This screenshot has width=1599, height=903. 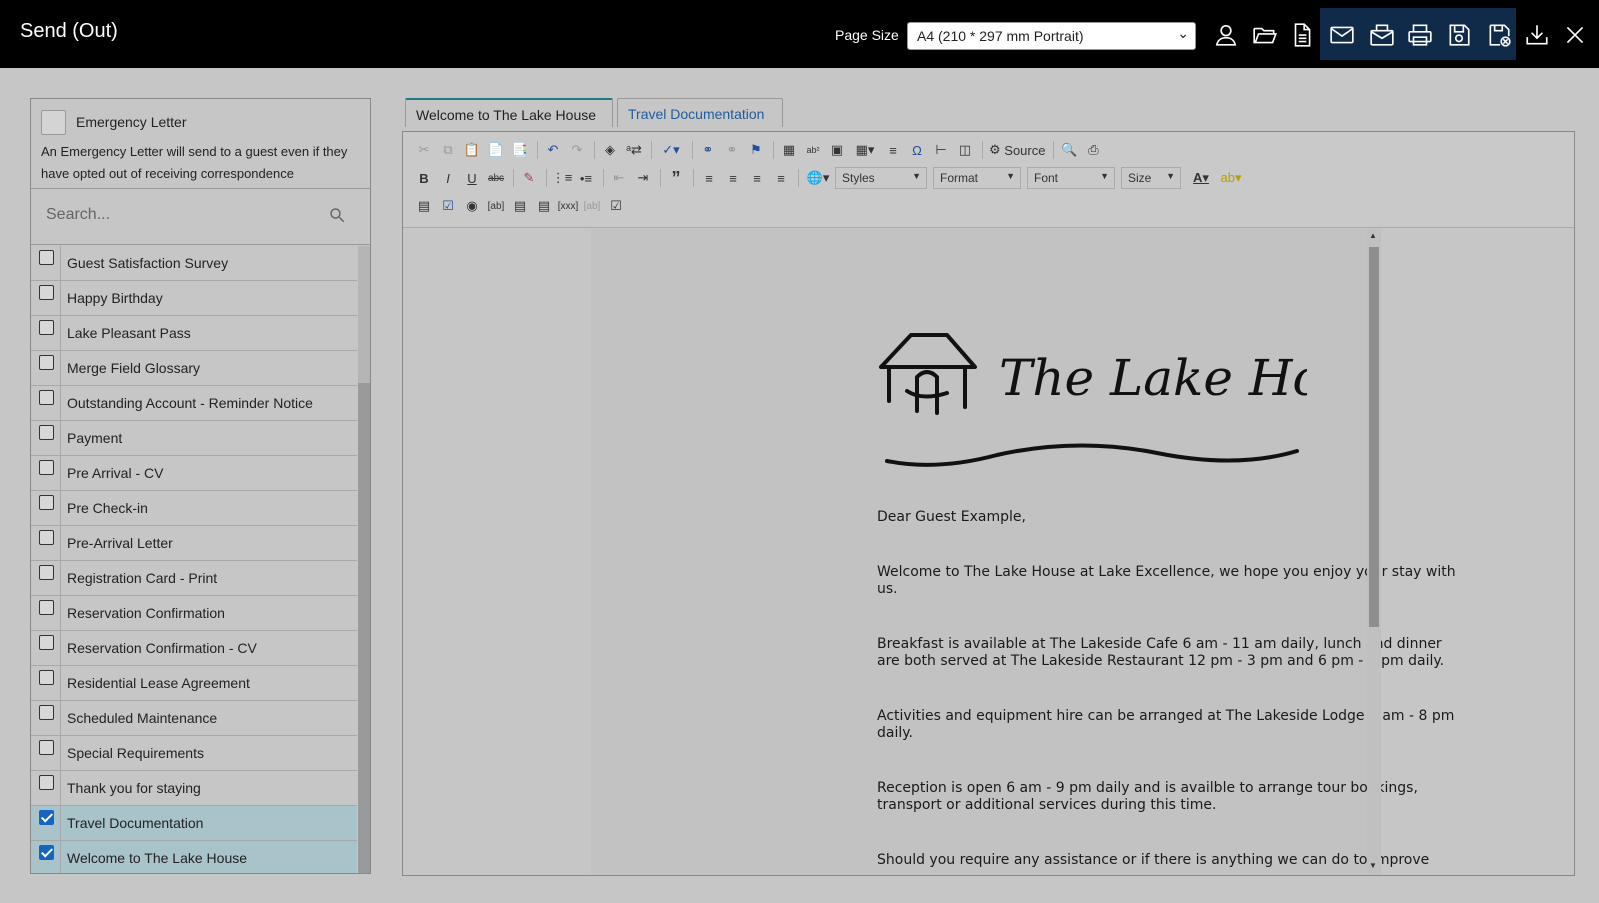 What do you see at coordinates (448, 150) in the screenshot?
I see `copy-icon: ⧉` at bounding box center [448, 150].